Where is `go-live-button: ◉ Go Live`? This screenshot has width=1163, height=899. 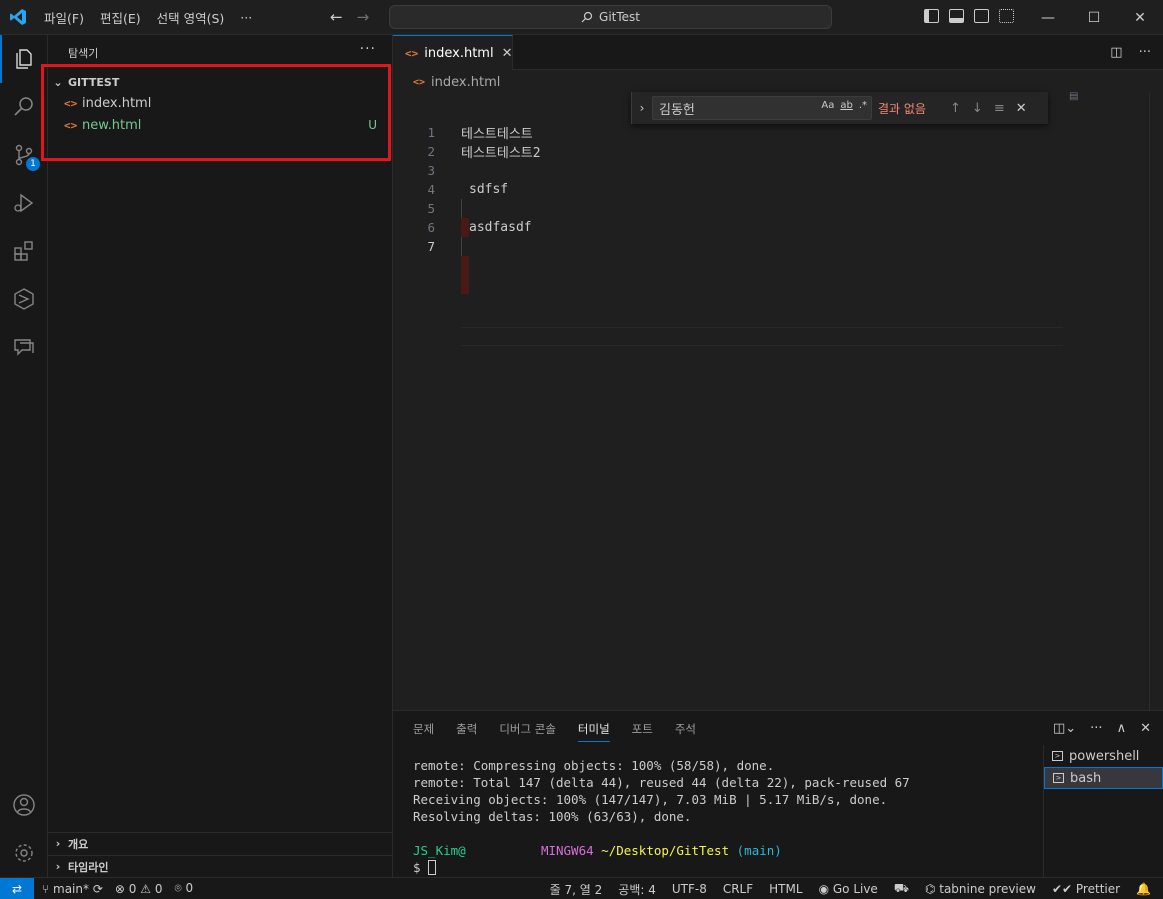
go-live-button: ◉ Go Live is located at coordinates (848, 889).